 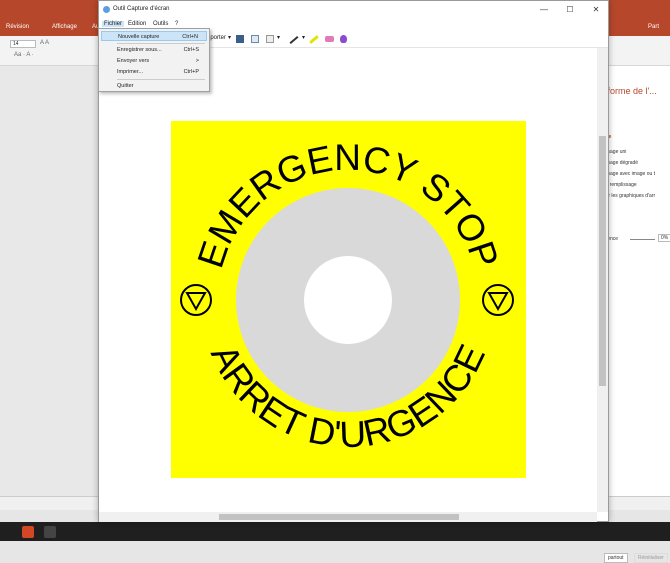 I want to click on menu-item-new-capture: Nouvelle capture Ctrl+N, so click(x=154, y=36).